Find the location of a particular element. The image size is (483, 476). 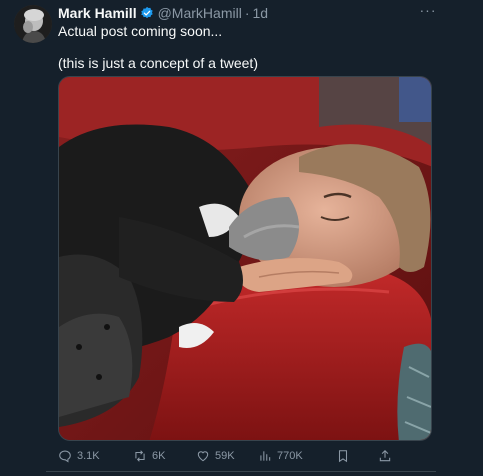

reply-button: 3.1K is located at coordinates (79, 456).